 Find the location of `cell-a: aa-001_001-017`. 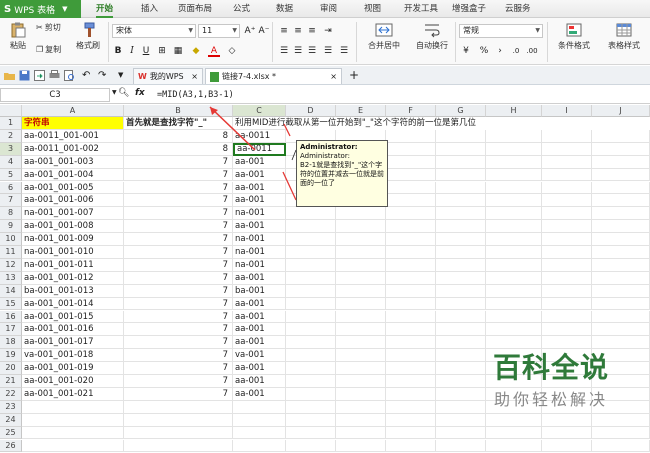

cell-a: aa-001_001-017 is located at coordinates (73, 343).